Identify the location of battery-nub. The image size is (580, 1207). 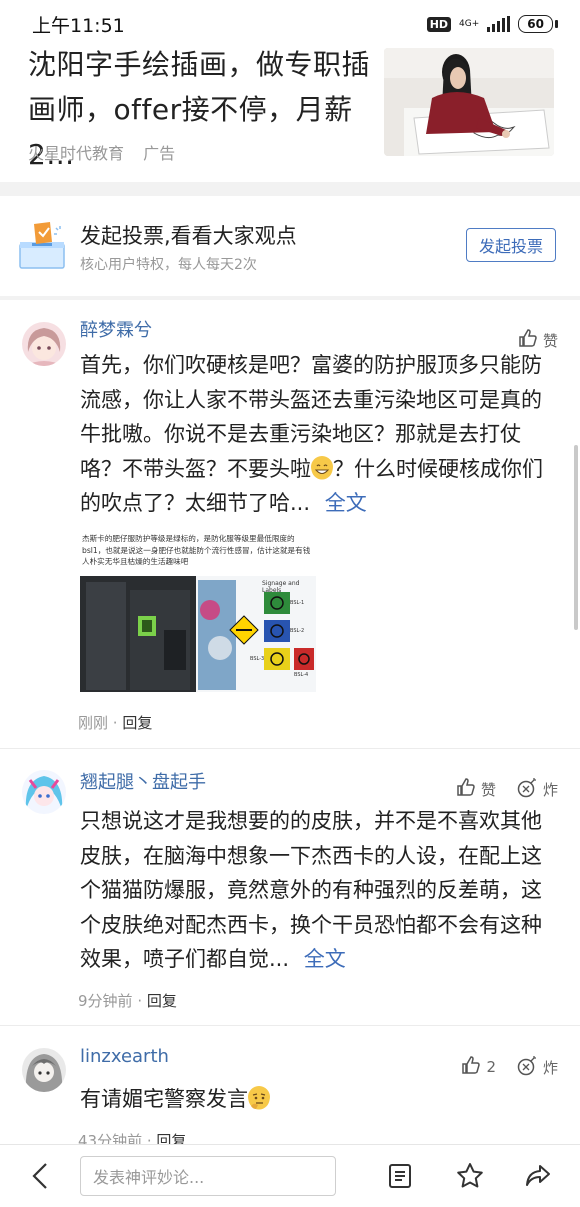
(556, 24).